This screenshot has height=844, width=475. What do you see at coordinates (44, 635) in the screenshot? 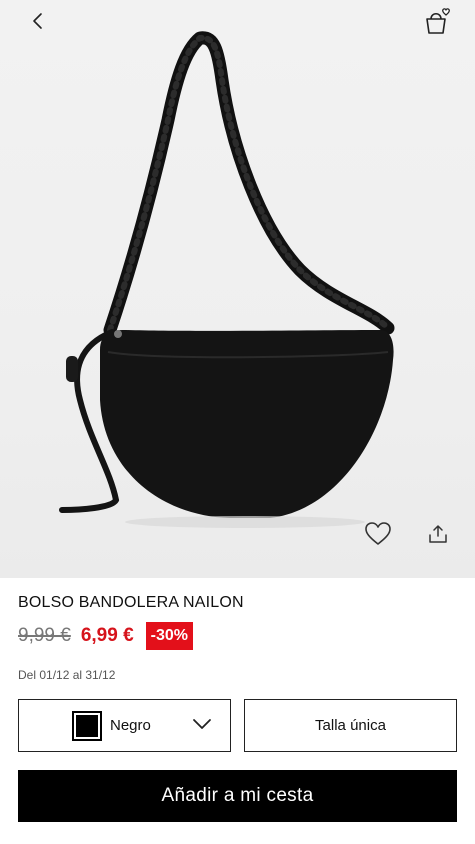
I see `original-price: 9,99 €` at bounding box center [44, 635].